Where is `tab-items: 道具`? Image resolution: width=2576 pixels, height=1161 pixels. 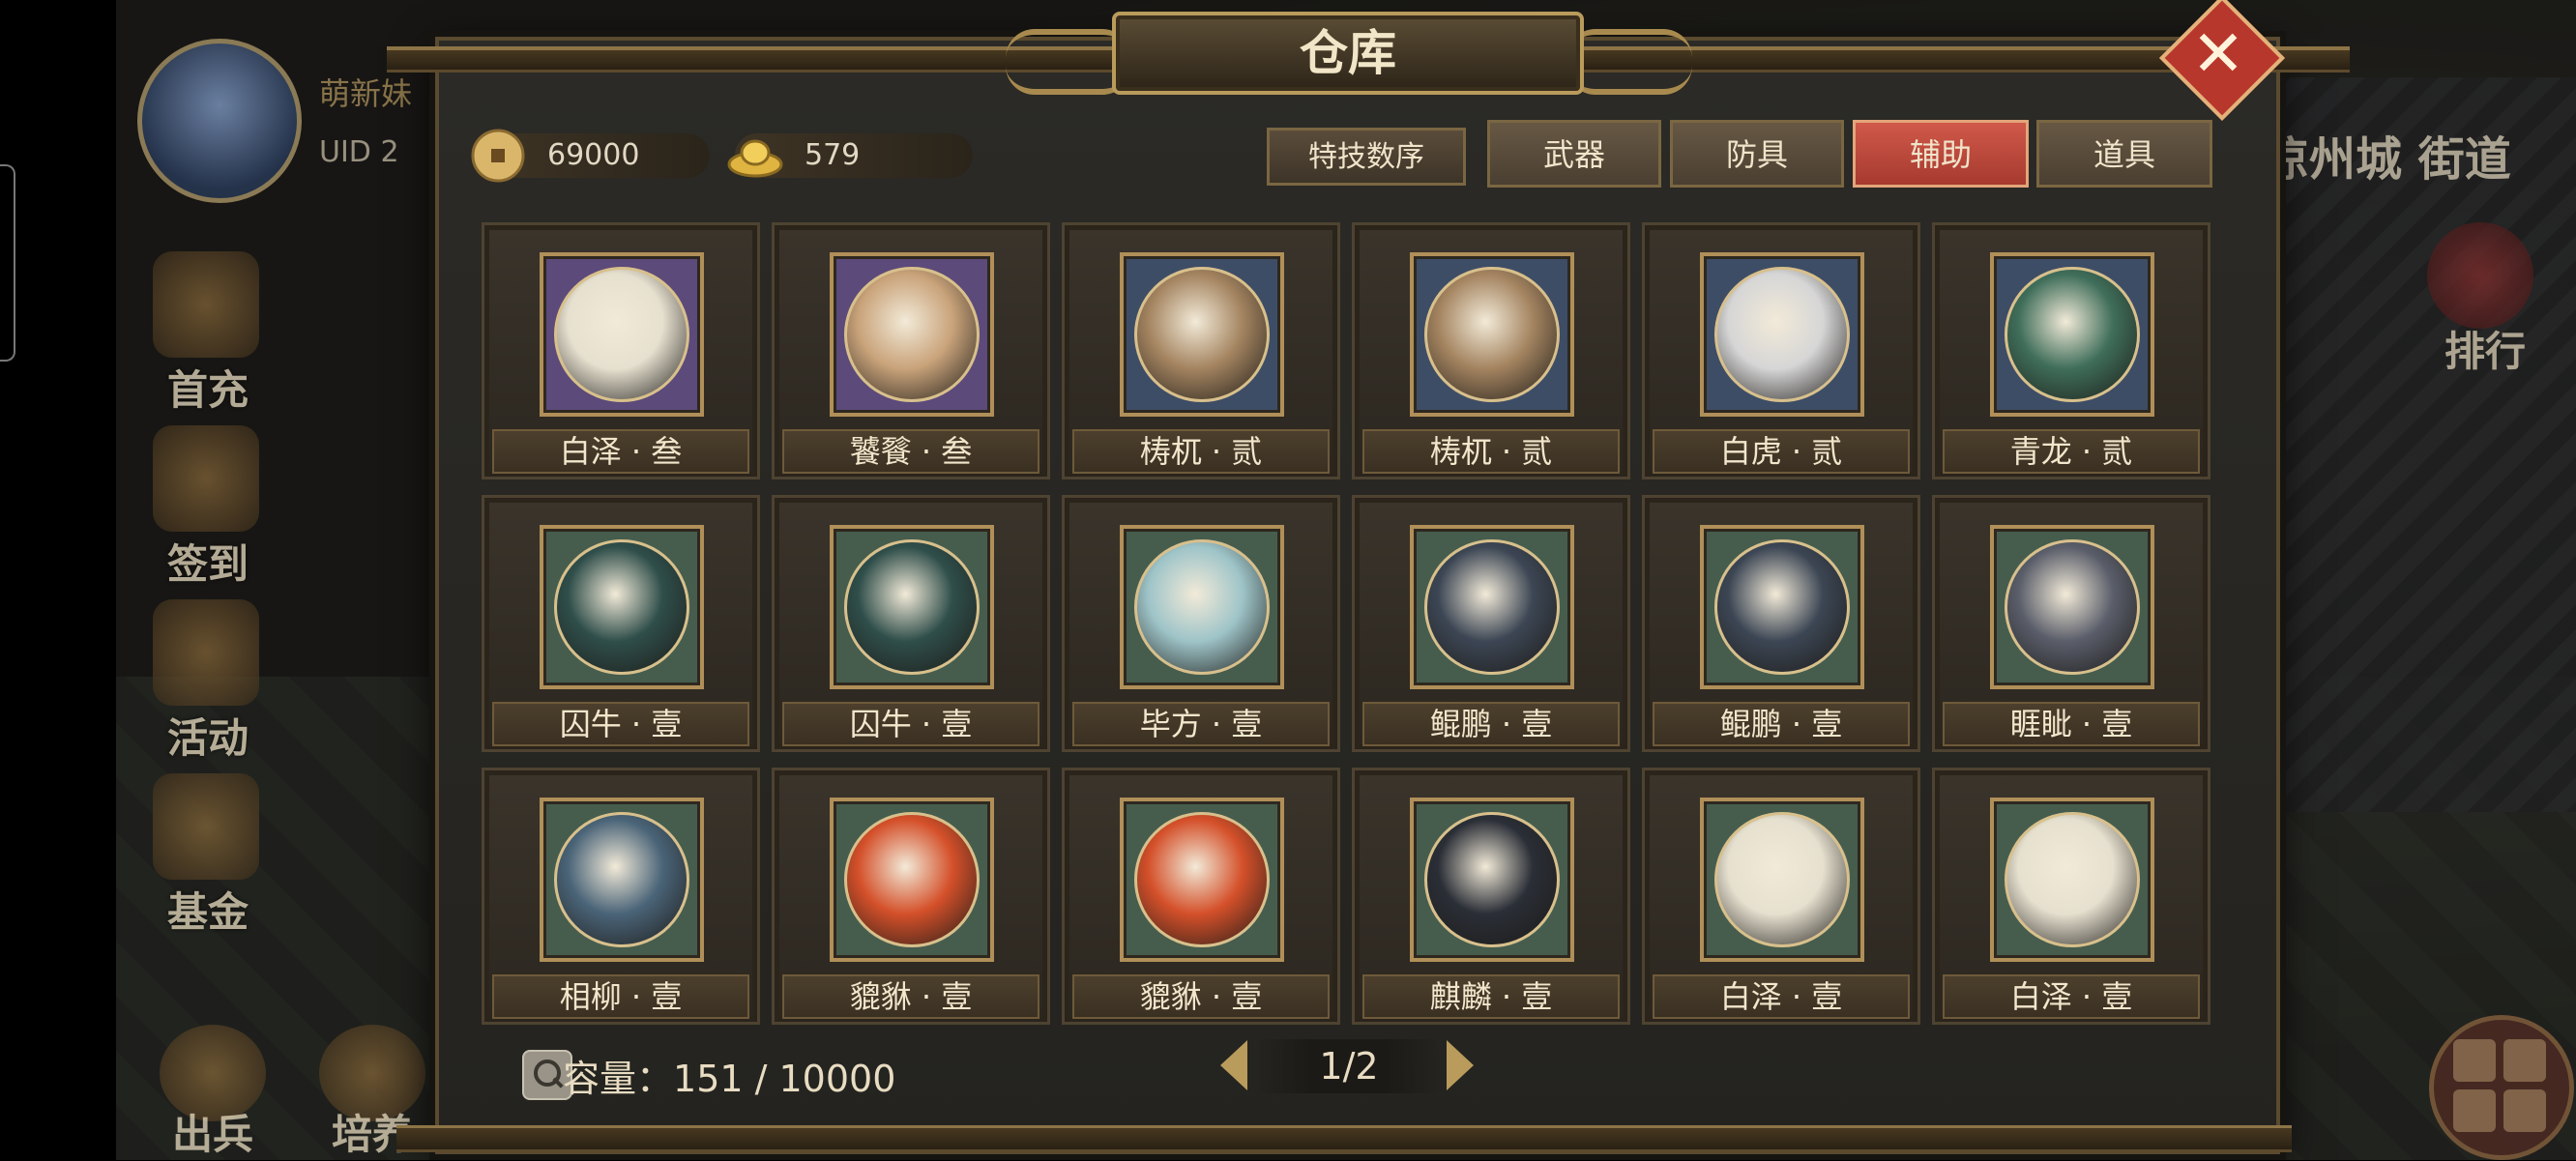 tab-items: 道具 is located at coordinates (2124, 154).